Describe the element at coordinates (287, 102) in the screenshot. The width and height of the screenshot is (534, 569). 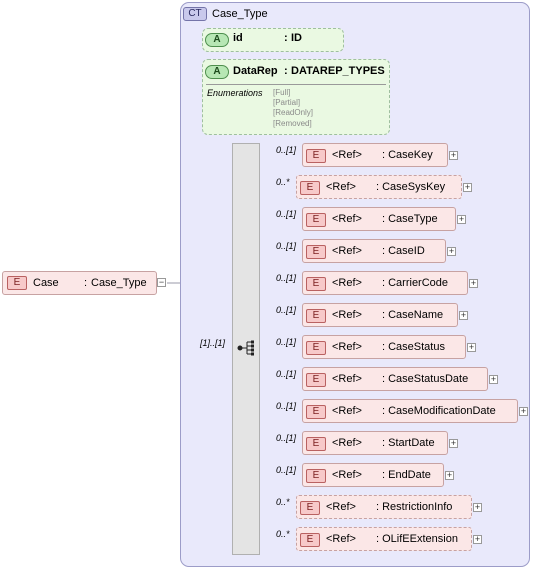
I see `enumeration-value: [Partial]` at that location.